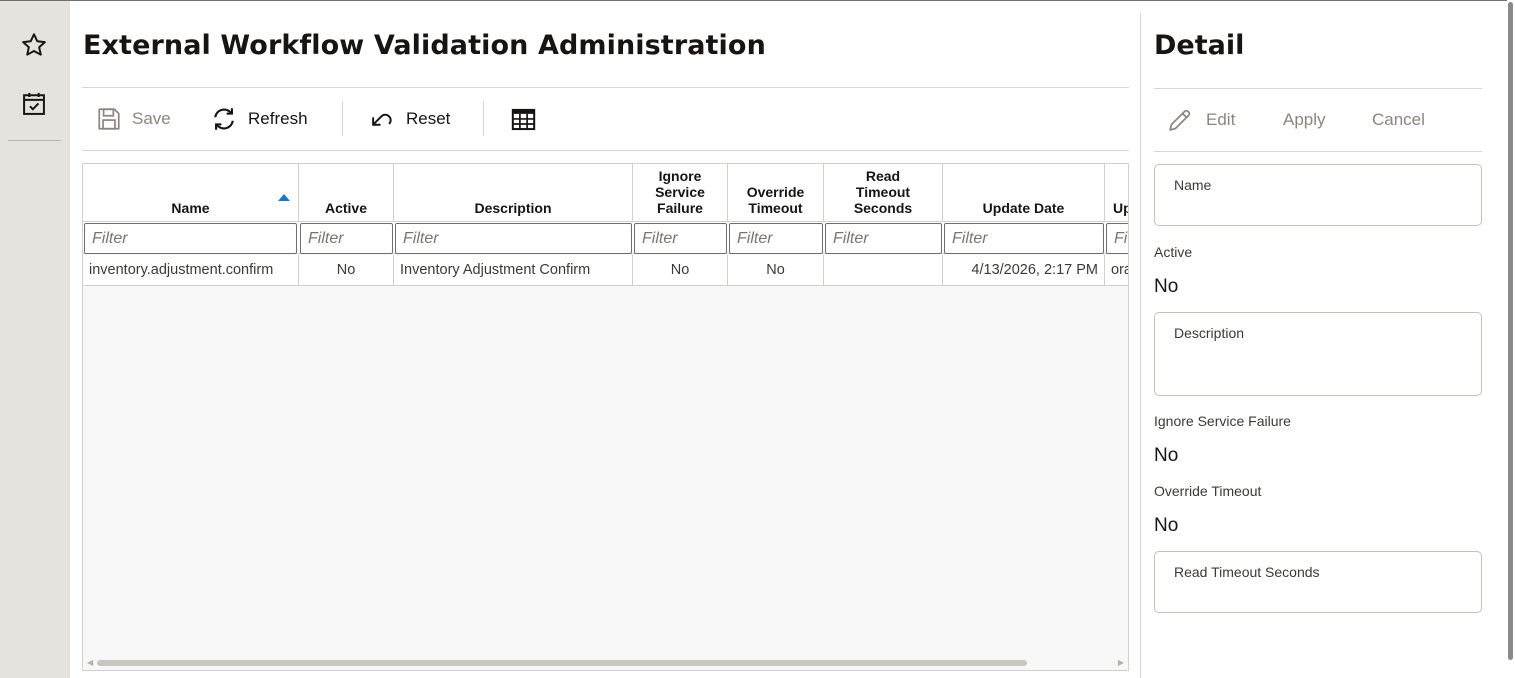 The height and width of the screenshot is (678, 1515). I want to click on scroll-right-arrow: ▶, so click(1121, 662).